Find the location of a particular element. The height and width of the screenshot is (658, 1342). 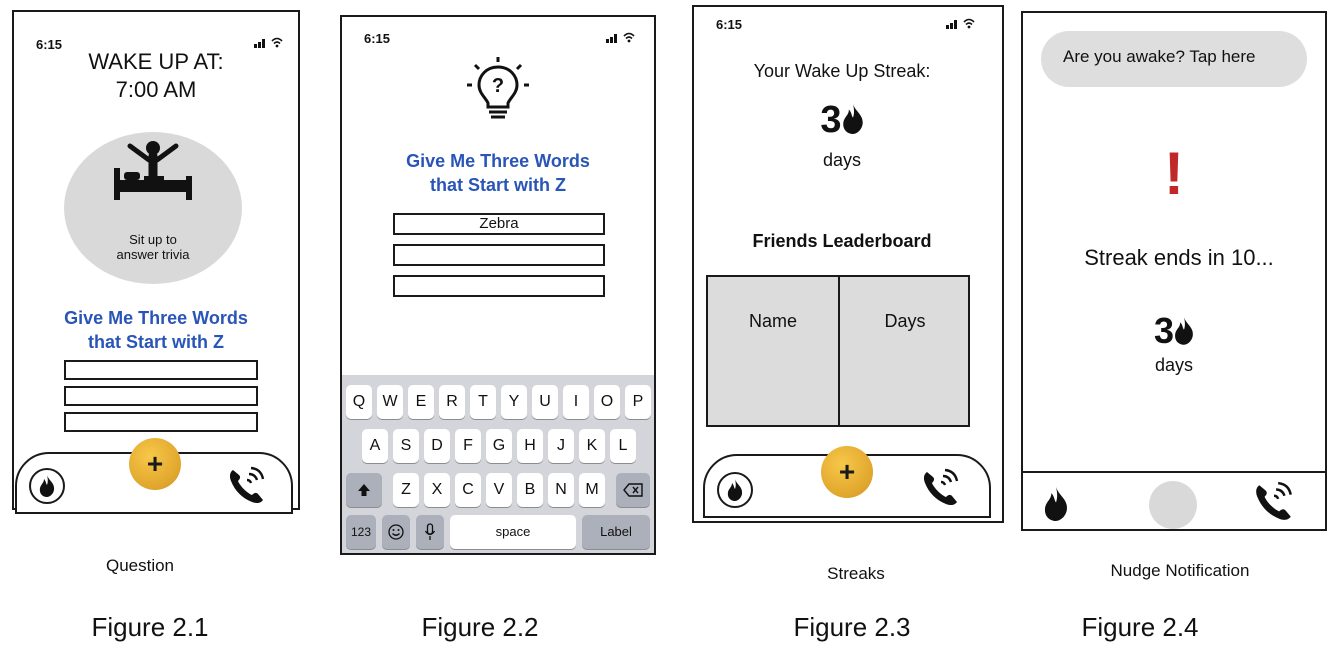

key-x: X is located at coordinates (437, 490).